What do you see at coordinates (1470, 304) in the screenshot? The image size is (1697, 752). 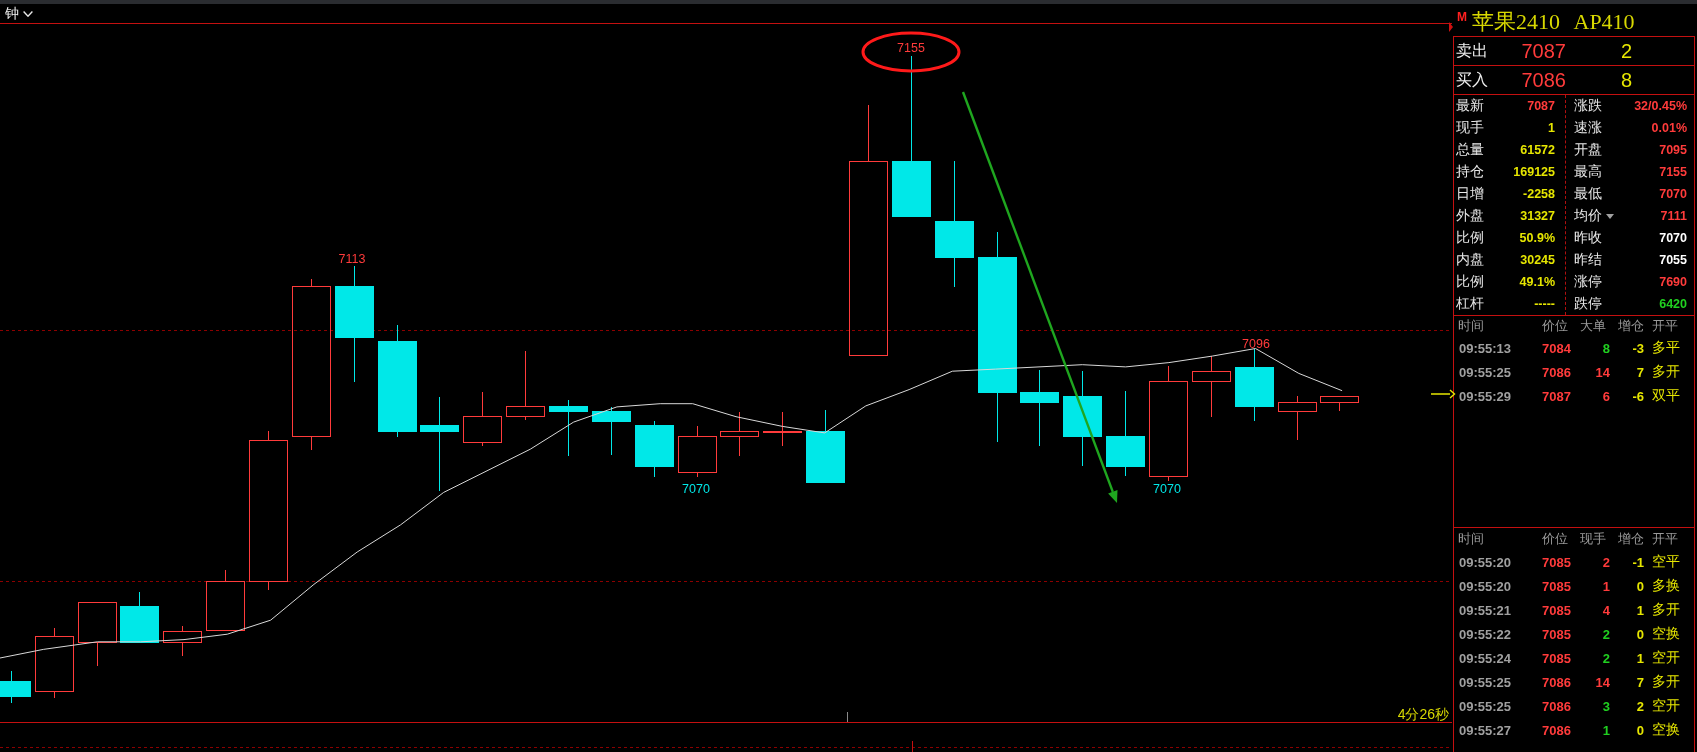 I see `stat-label: 杠杆` at bounding box center [1470, 304].